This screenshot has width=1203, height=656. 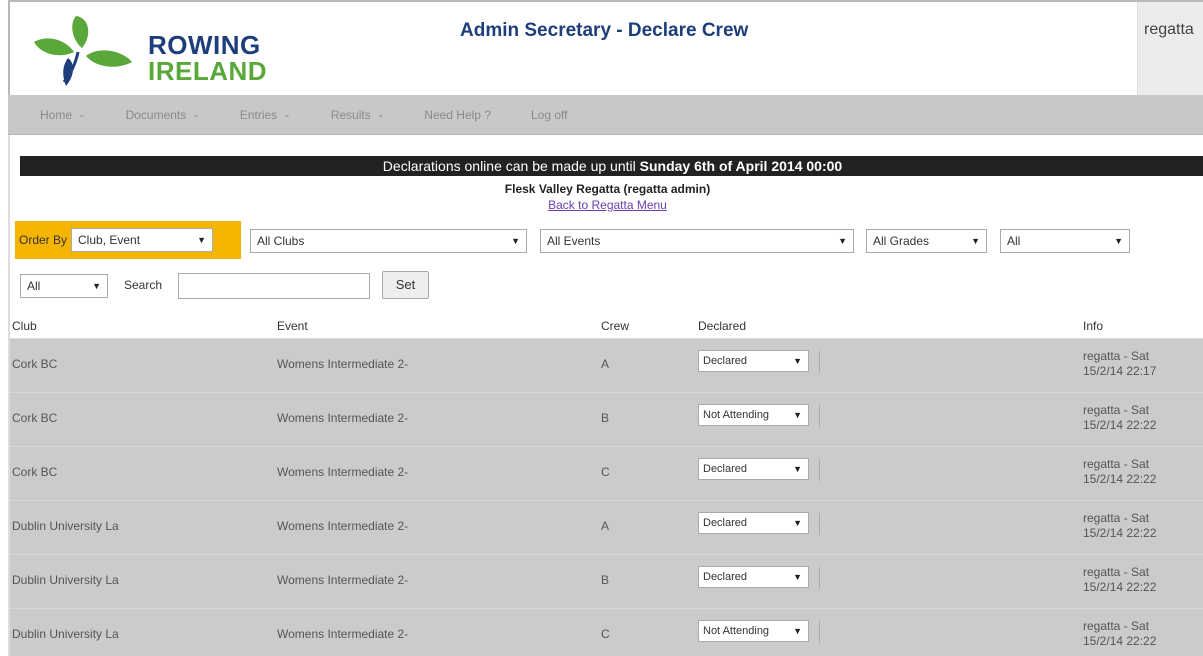 What do you see at coordinates (208, 71) in the screenshot?
I see `logo-line-2: IRELAND` at bounding box center [208, 71].